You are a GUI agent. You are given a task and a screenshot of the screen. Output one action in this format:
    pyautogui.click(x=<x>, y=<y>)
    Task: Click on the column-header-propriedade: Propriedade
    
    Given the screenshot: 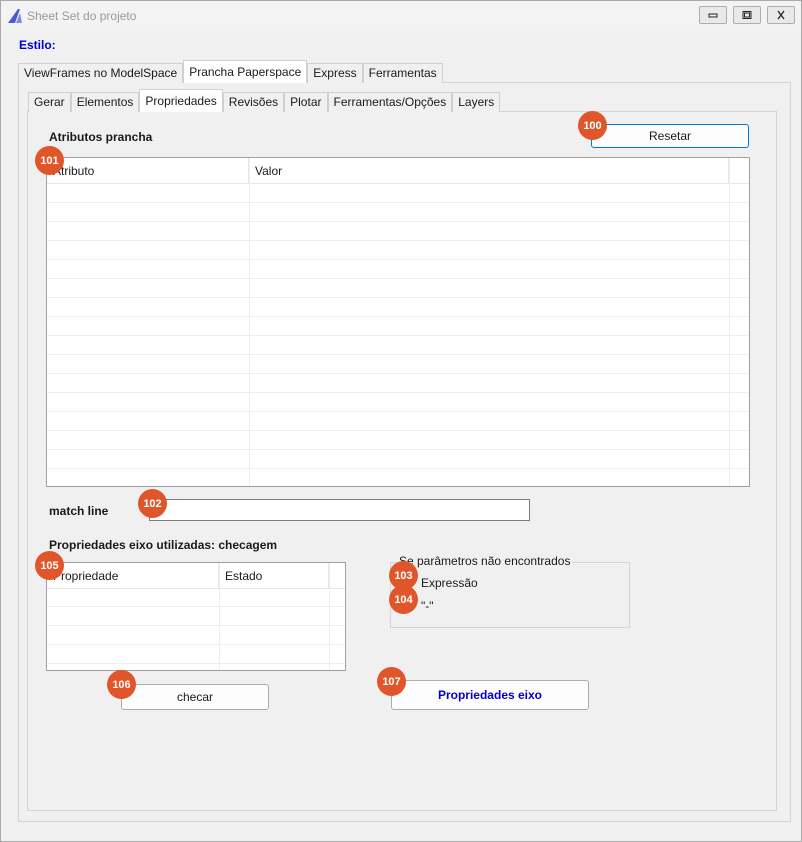 What is the action you would take?
    pyautogui.click(x=133, y=576)
    